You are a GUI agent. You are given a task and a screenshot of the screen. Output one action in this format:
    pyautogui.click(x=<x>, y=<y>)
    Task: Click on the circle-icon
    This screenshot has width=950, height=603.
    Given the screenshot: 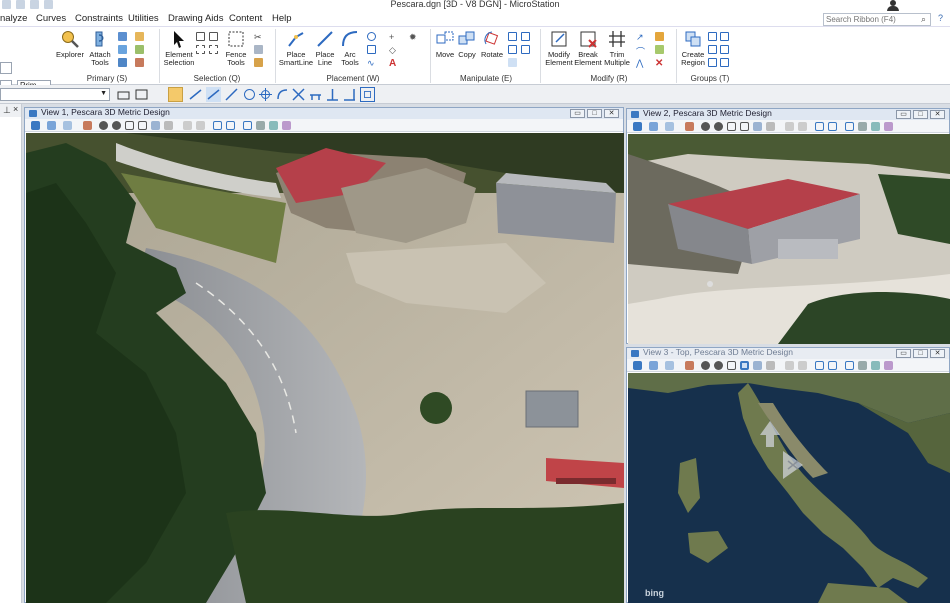 What is the action you would take?
    pyautogui.click(x=371, y=36)
    